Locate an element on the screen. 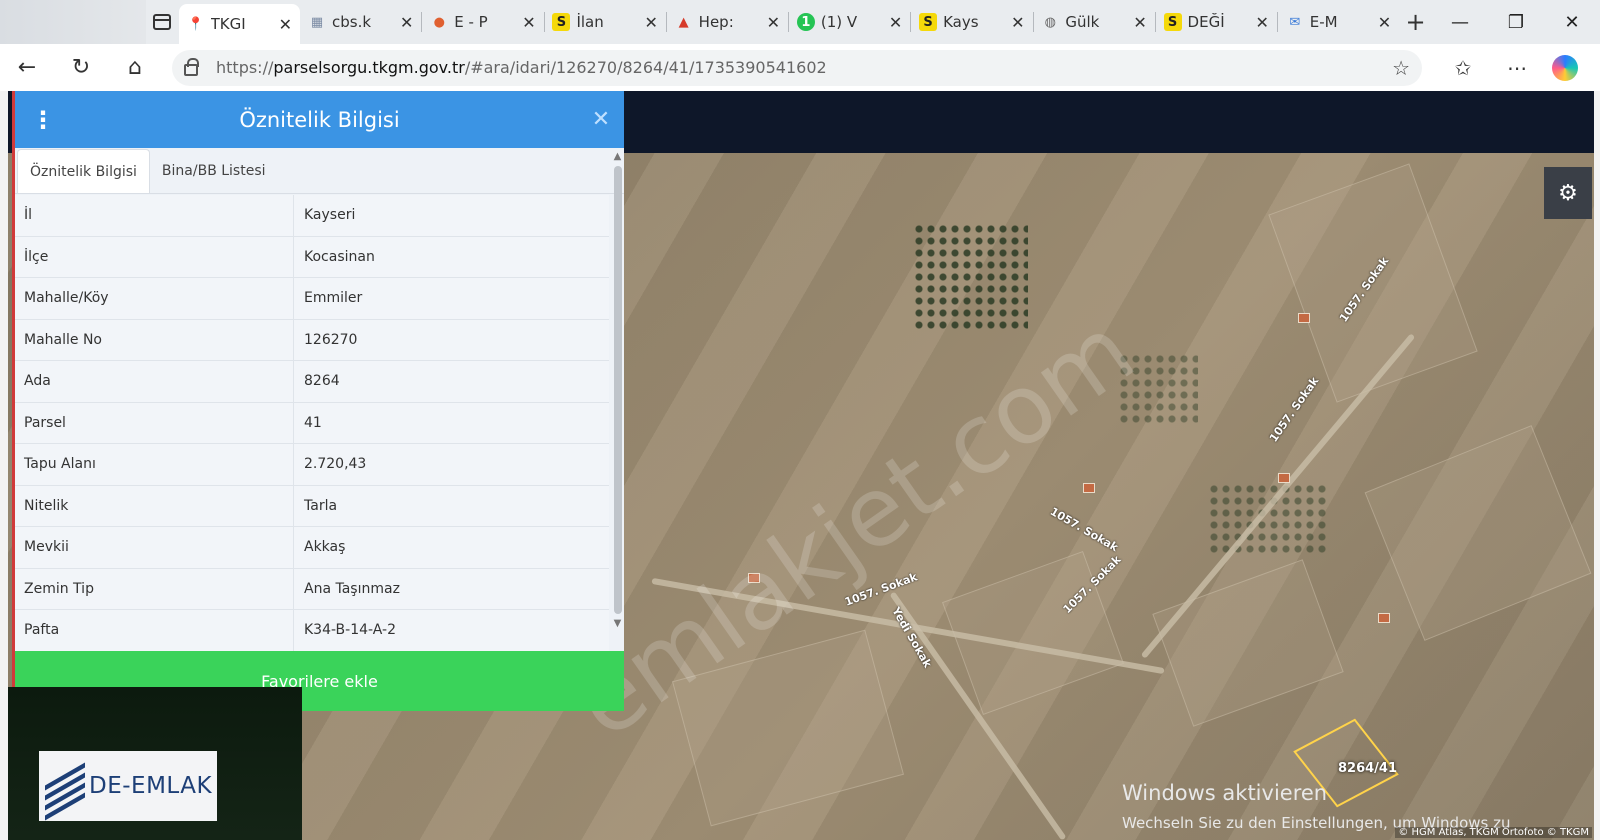  table-row: Parsel 41 is located at coordinates (312, 423).